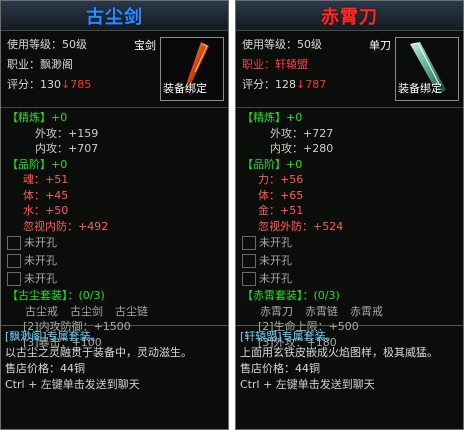 Image resolution: width=464 pixels, height=430 pixels. What do you see at coordinates (302, 148) in the screenshot?
I see `refine-stat: 内攻：+280` at bounding box center [302, 148].